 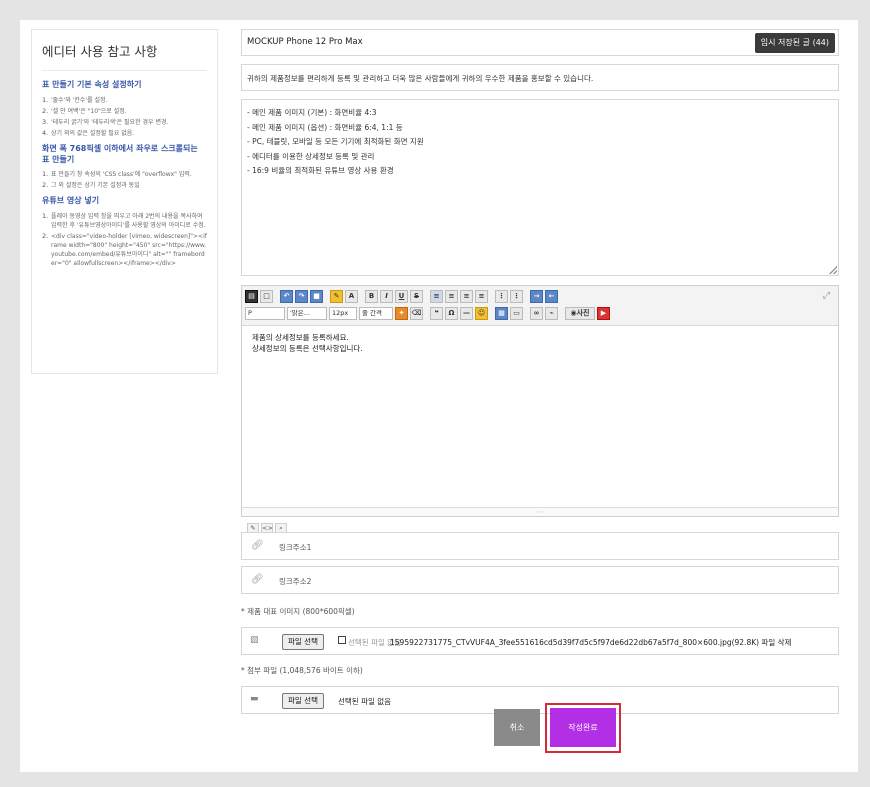 I want to click on content-line: 상세정보의 등록은 선택사항입니다., so click(x=307, y=348).